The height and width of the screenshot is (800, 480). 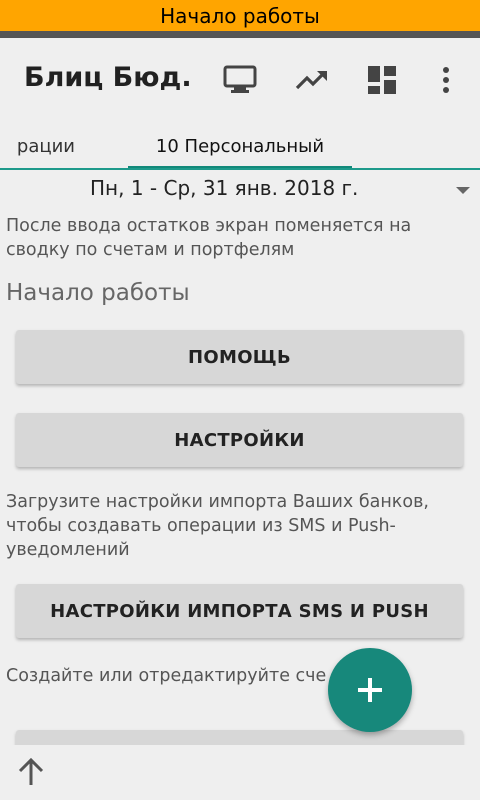 I want to click on more-vert-icon, so click(x=446, y=80).